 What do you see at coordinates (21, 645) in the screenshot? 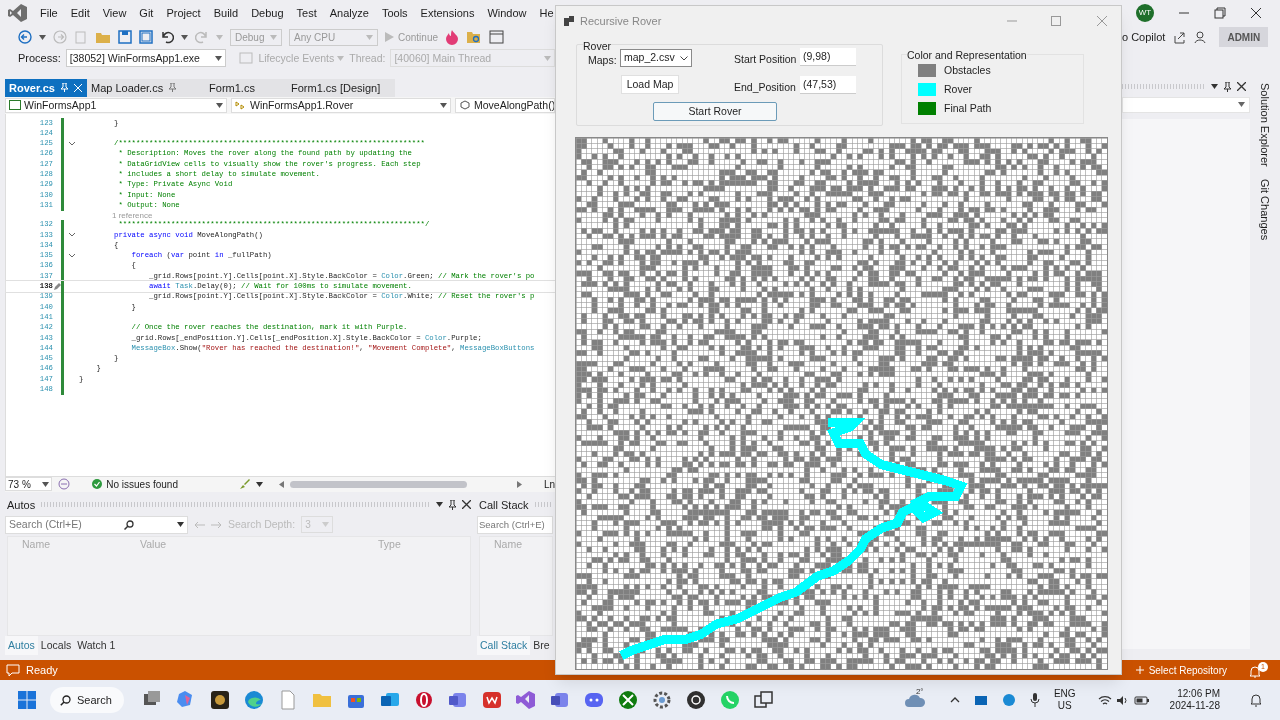
I see `panel-tab: Autos` at bounding box center [21, 645].